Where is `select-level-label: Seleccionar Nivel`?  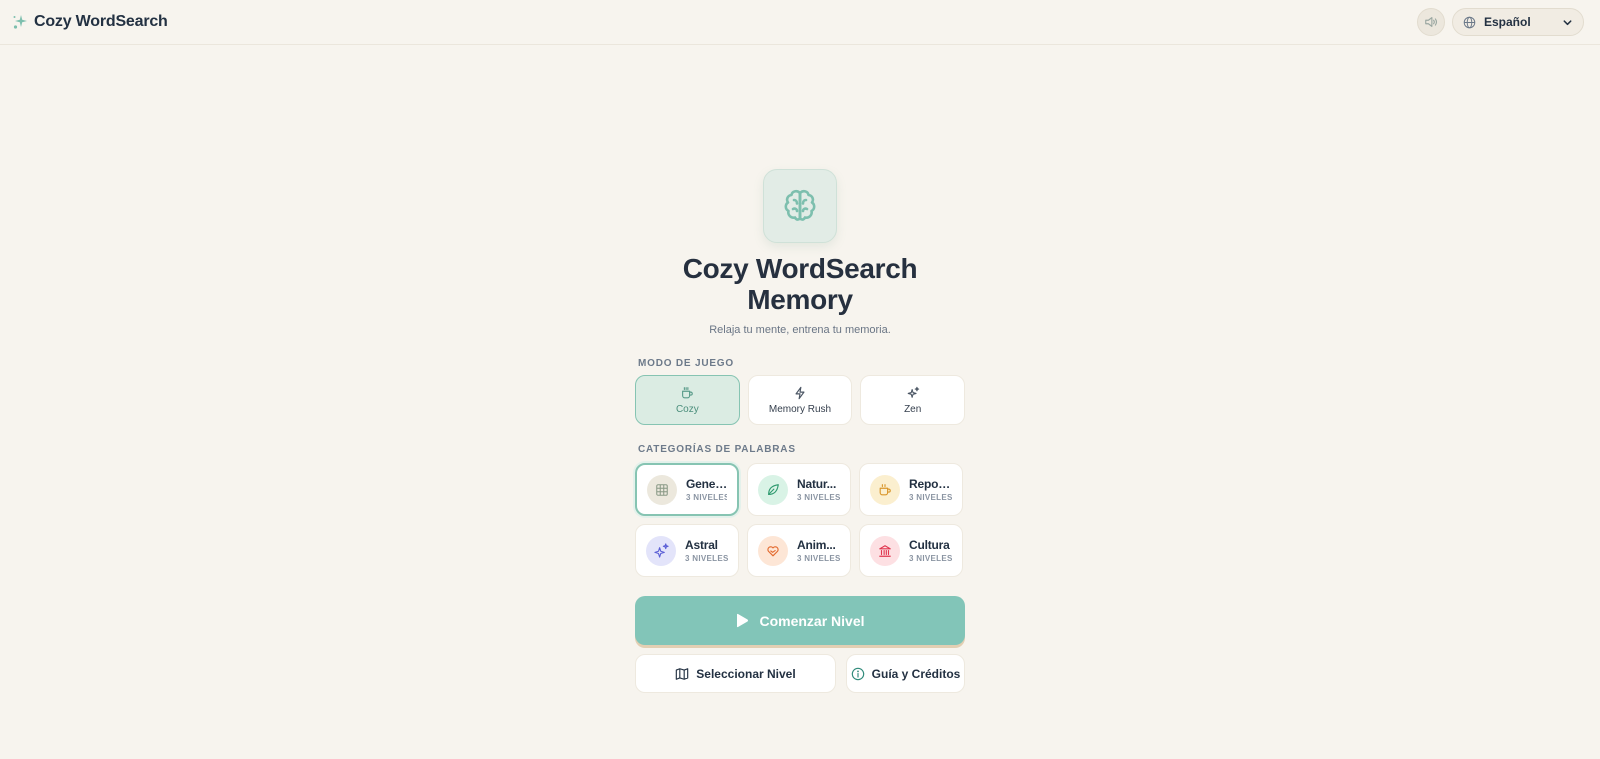 select-level-label: Seleccionar Nivel is located at coordinates (746, 673).